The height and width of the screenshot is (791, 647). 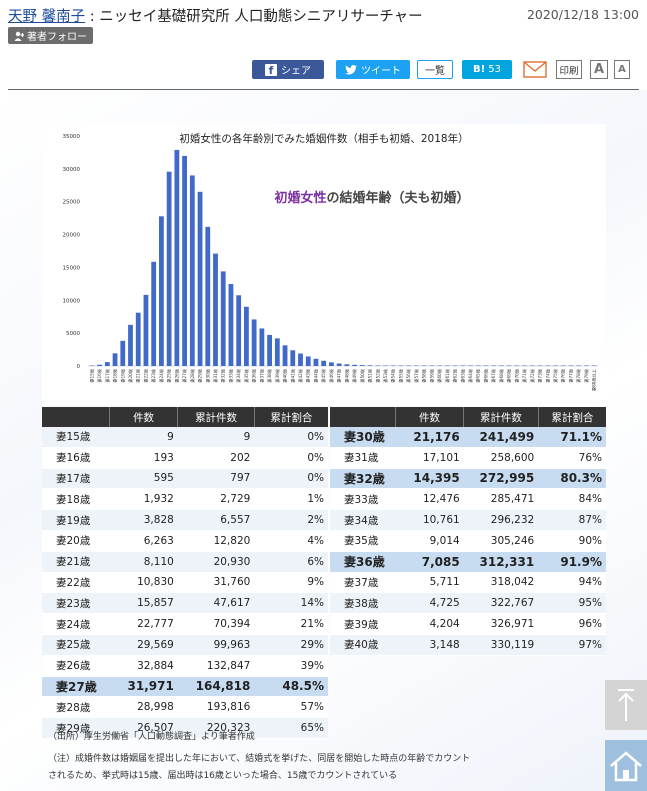 I want to click on row-label: 妻18歳, so click(x=76, y=499).